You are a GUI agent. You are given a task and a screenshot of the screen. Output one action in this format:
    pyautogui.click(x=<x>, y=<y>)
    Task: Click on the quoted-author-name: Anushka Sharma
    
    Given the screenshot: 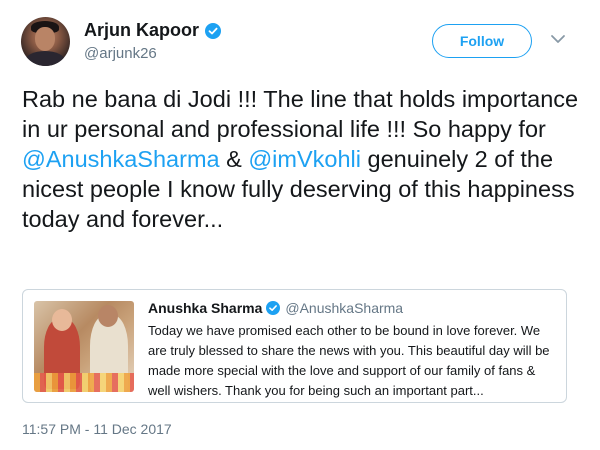 What is the action you would take?
    pyautogui.click(x=205, y=308)
    